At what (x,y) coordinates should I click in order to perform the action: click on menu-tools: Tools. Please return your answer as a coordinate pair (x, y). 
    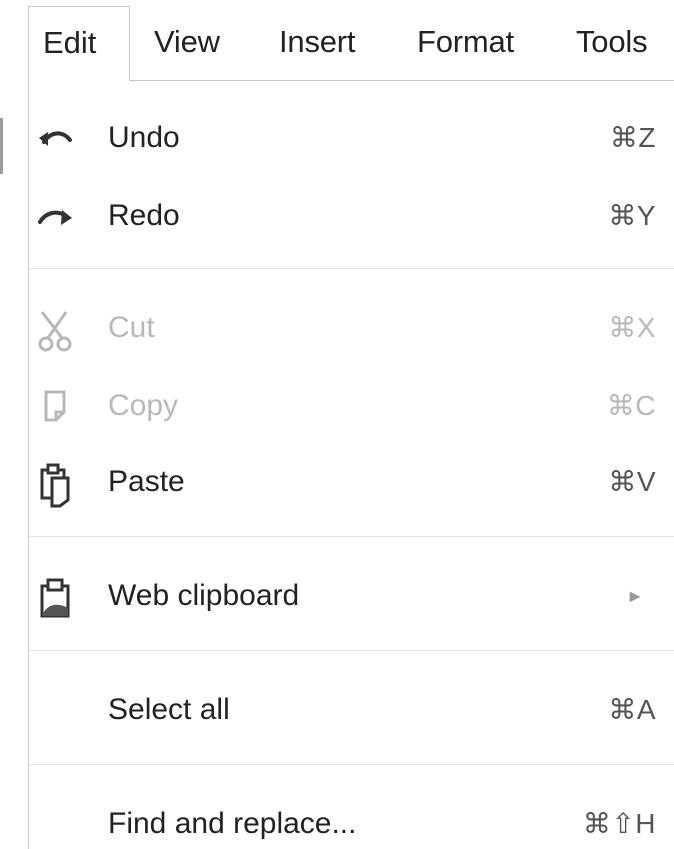
    Looking at the image, I should click on (612, 42).